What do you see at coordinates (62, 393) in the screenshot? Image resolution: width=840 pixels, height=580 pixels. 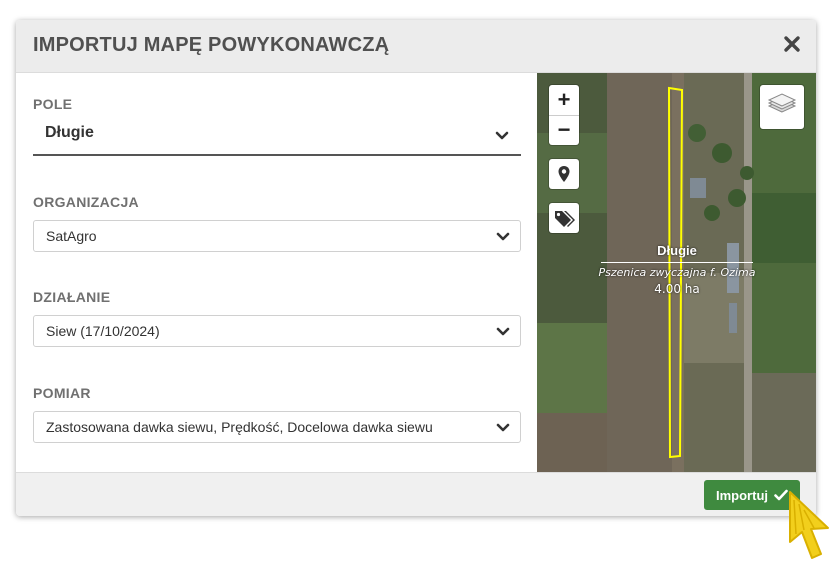 I see `pomiar-label: POMIAR` at bounding box center [62, 393].